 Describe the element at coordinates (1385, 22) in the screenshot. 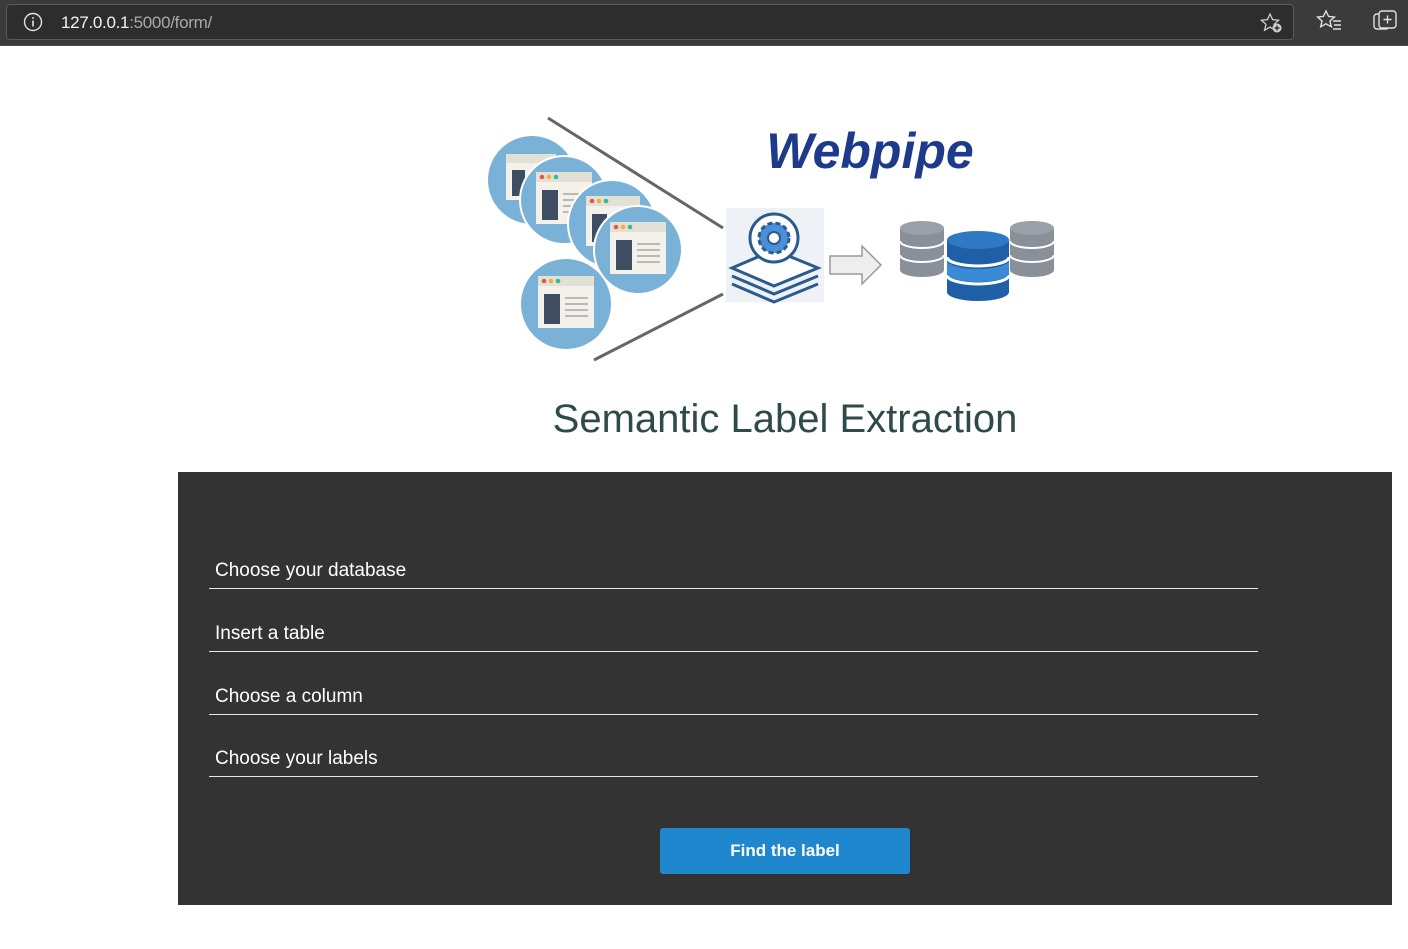

I see `collections-icon` at that location.